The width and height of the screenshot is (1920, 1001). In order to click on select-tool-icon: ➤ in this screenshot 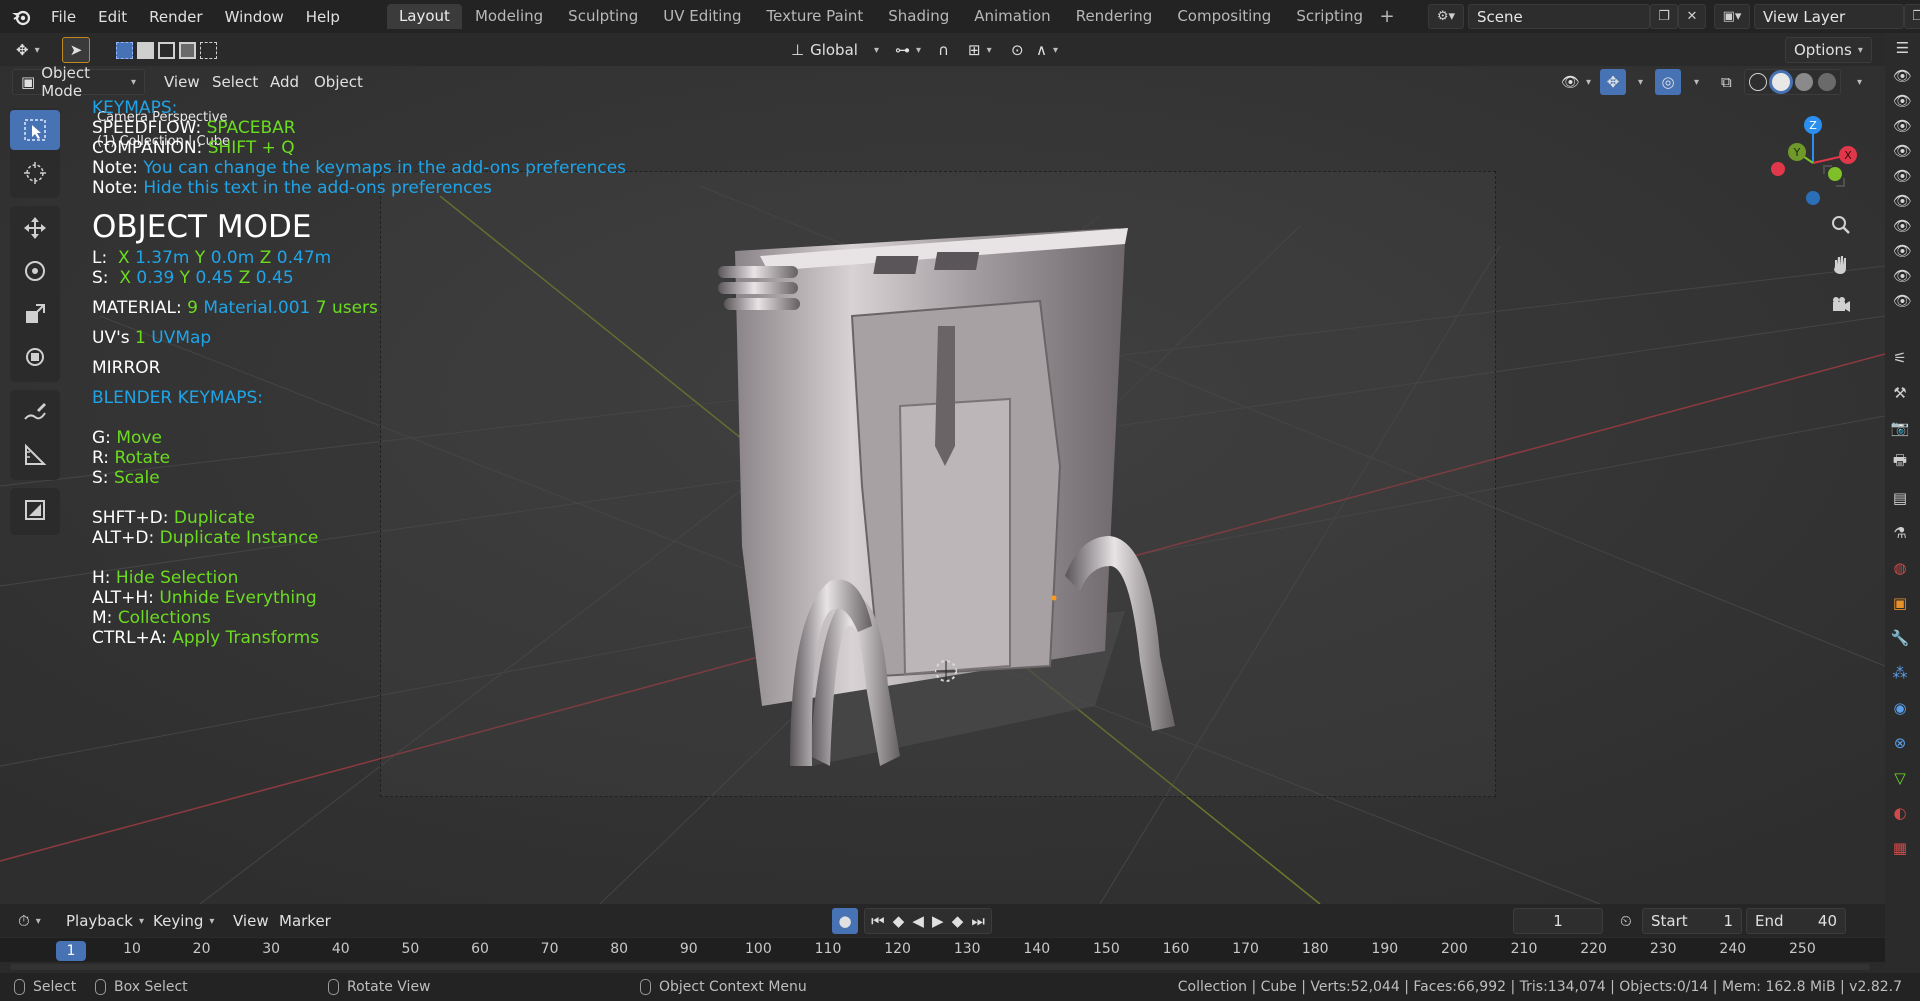, I will do `click(76, 50)`.